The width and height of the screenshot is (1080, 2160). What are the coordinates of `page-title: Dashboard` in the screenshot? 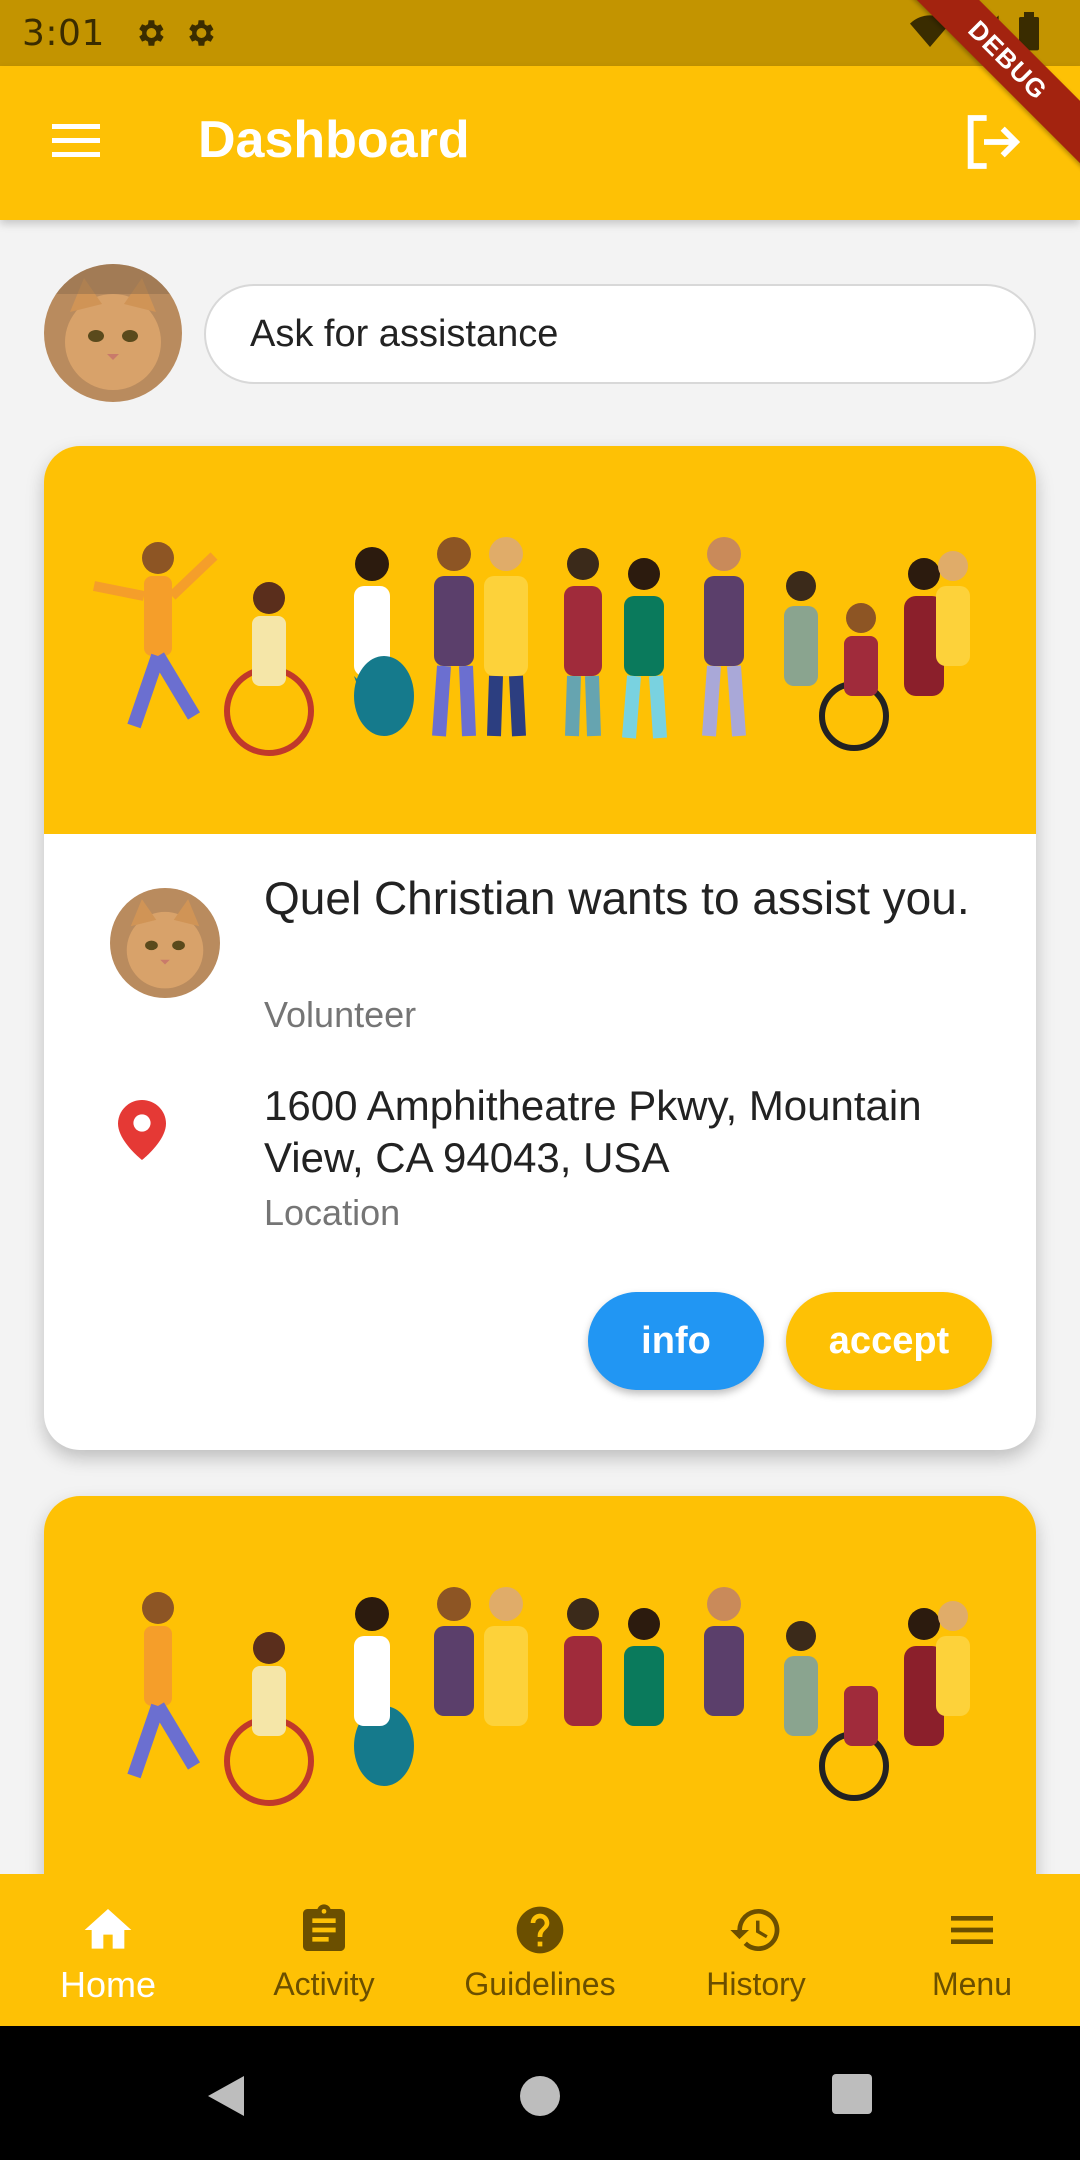 It's located at (334, 140).